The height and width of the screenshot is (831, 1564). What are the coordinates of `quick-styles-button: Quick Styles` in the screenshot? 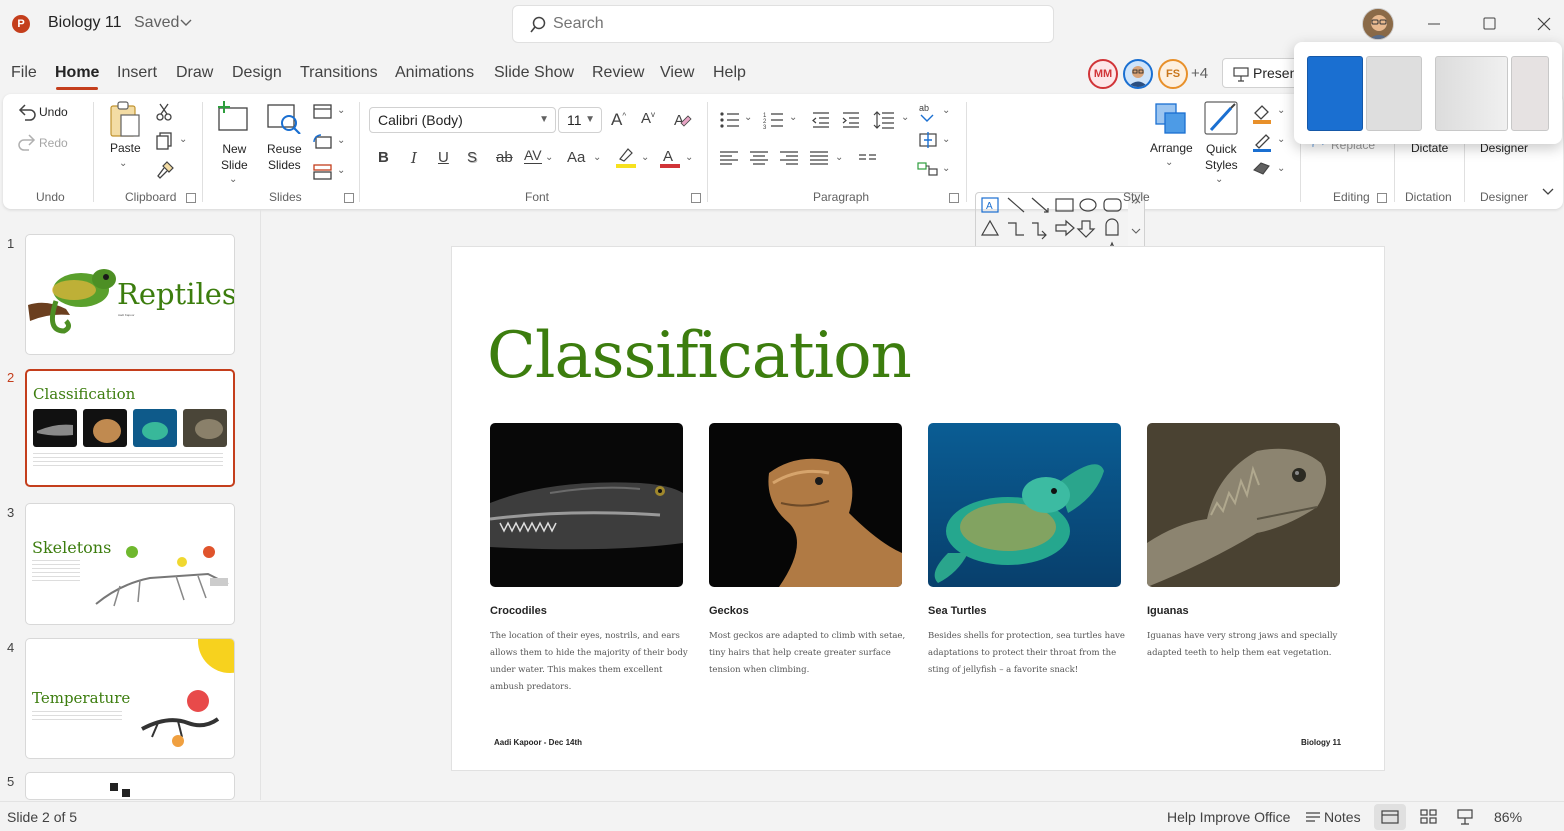 It's located at (1221, 157).